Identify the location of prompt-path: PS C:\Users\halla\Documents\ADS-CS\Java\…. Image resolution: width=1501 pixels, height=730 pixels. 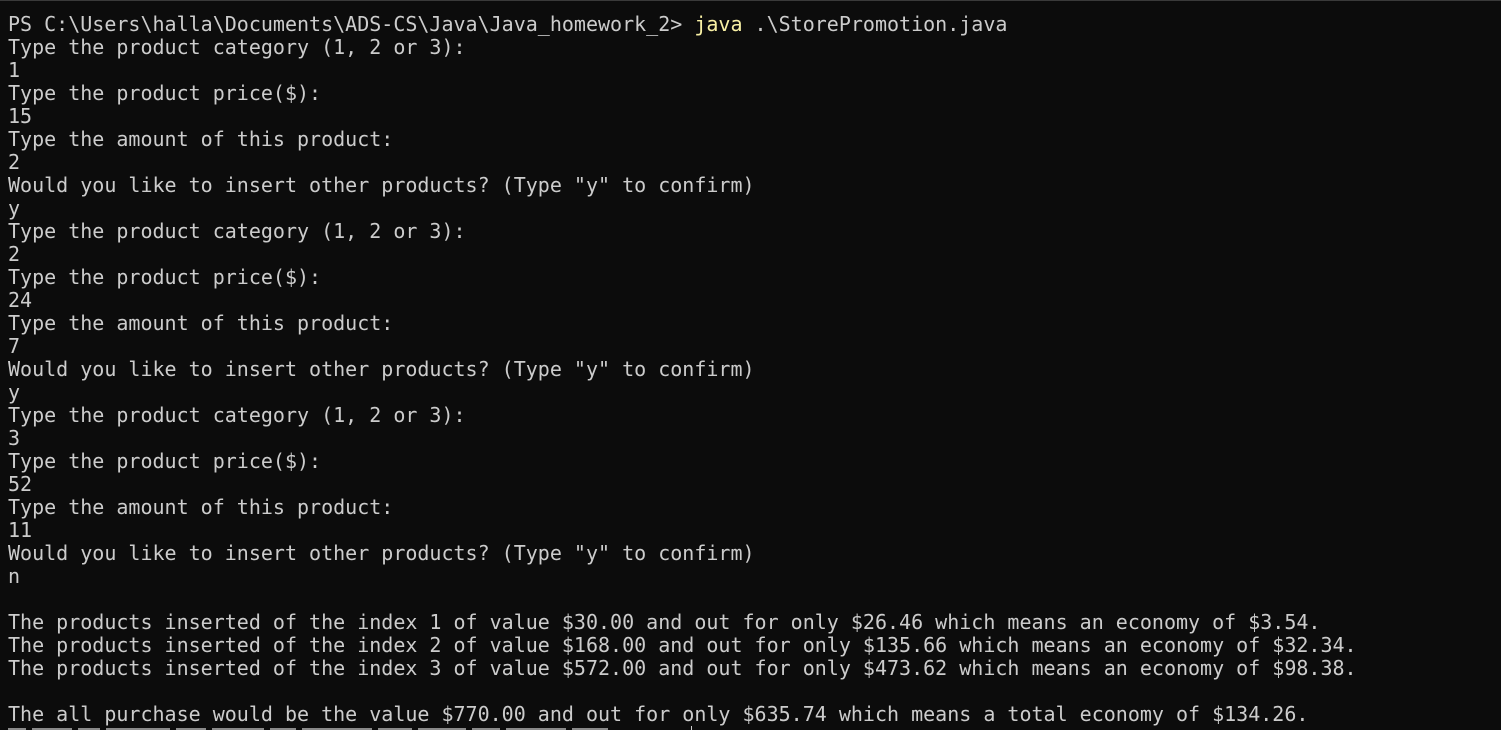
(351, 24).